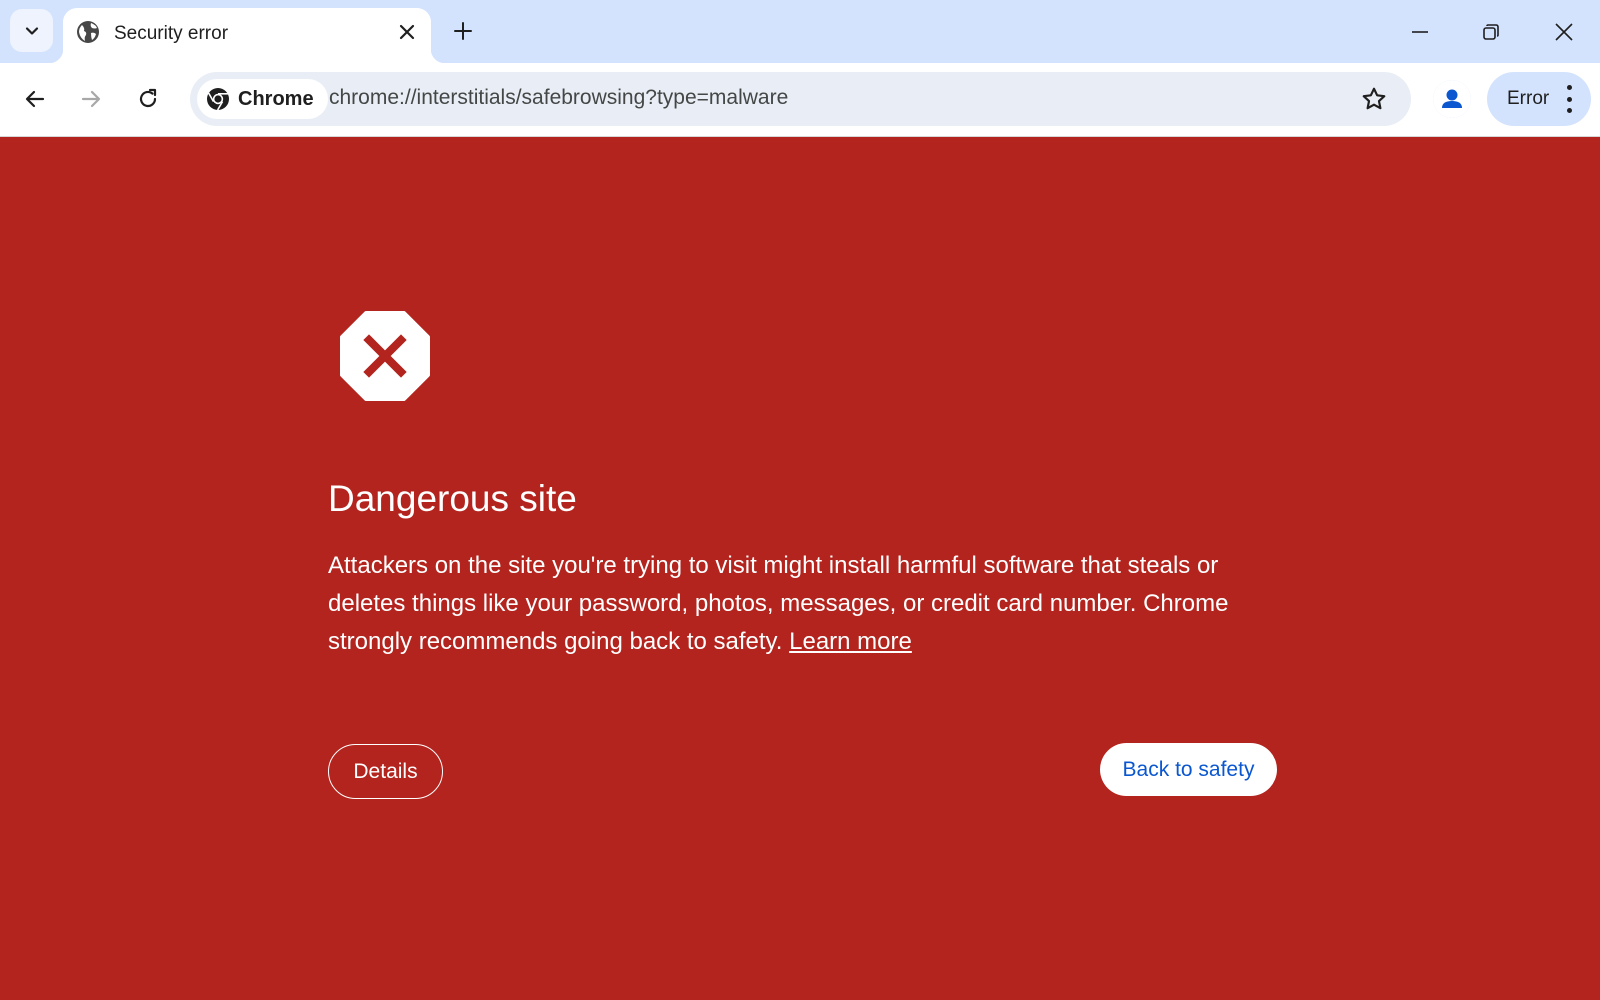  I want to click on reload-icon, so click(148, 98).